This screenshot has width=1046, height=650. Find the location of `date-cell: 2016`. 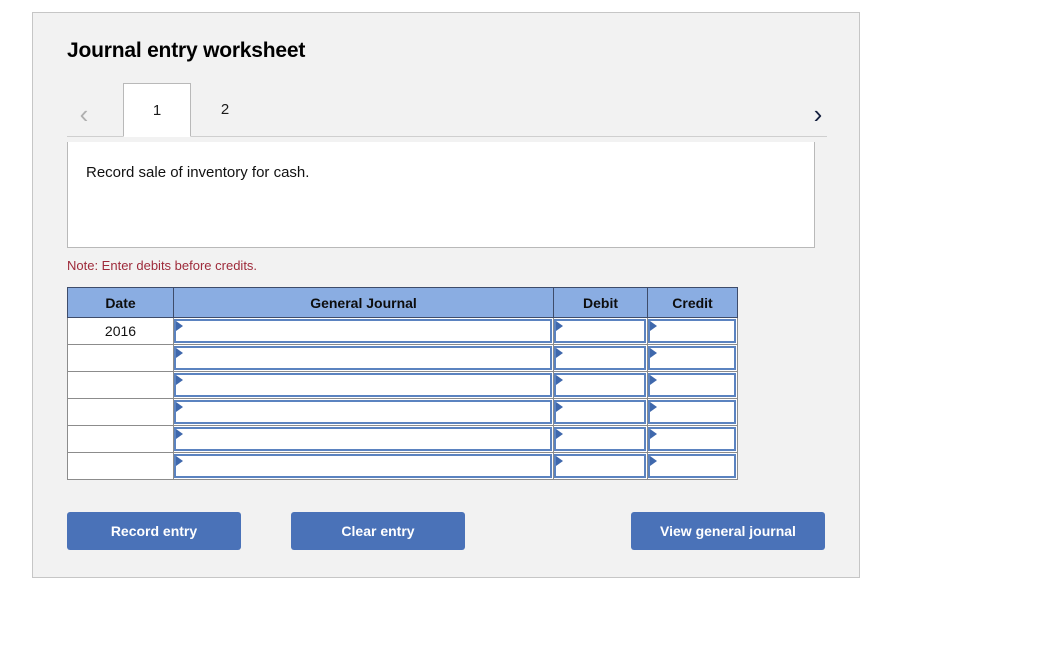

date-cell: 2016 is located at coordinates (120, 331).